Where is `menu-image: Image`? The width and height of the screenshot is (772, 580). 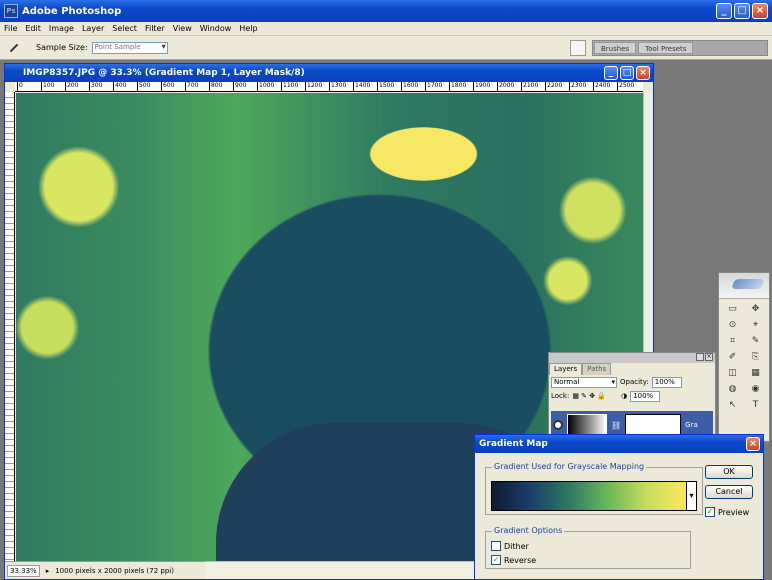 menu-image: Image is located at coordinates (61, 28).